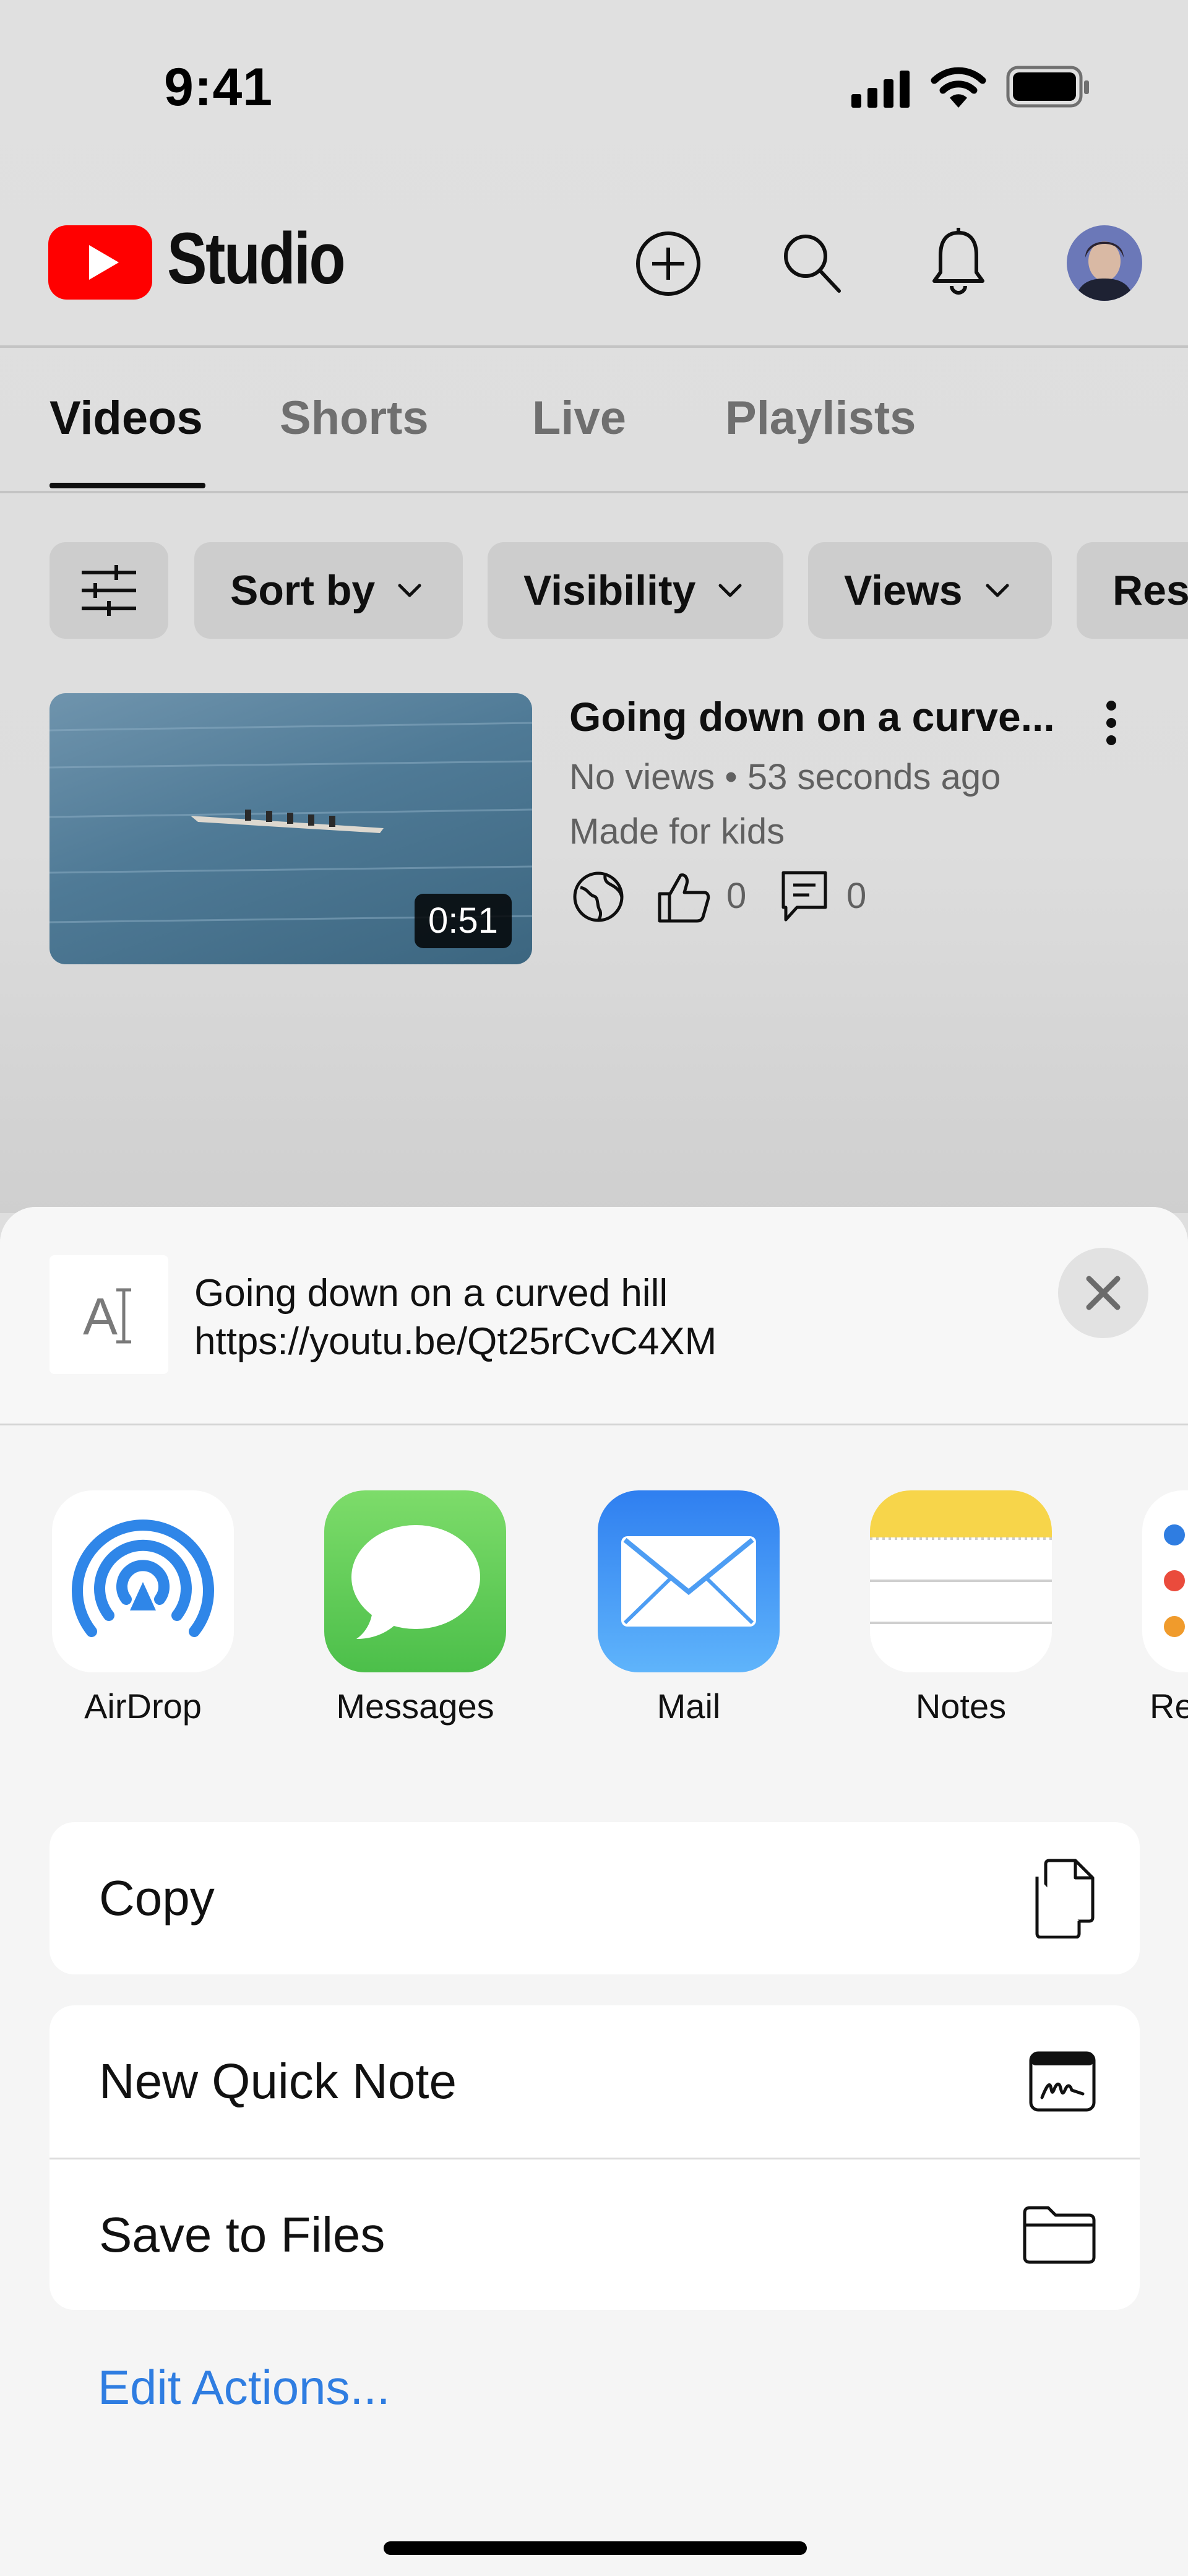 The image size is (1188, 2576). I want to click on sliders-icon, so click(109, 590).